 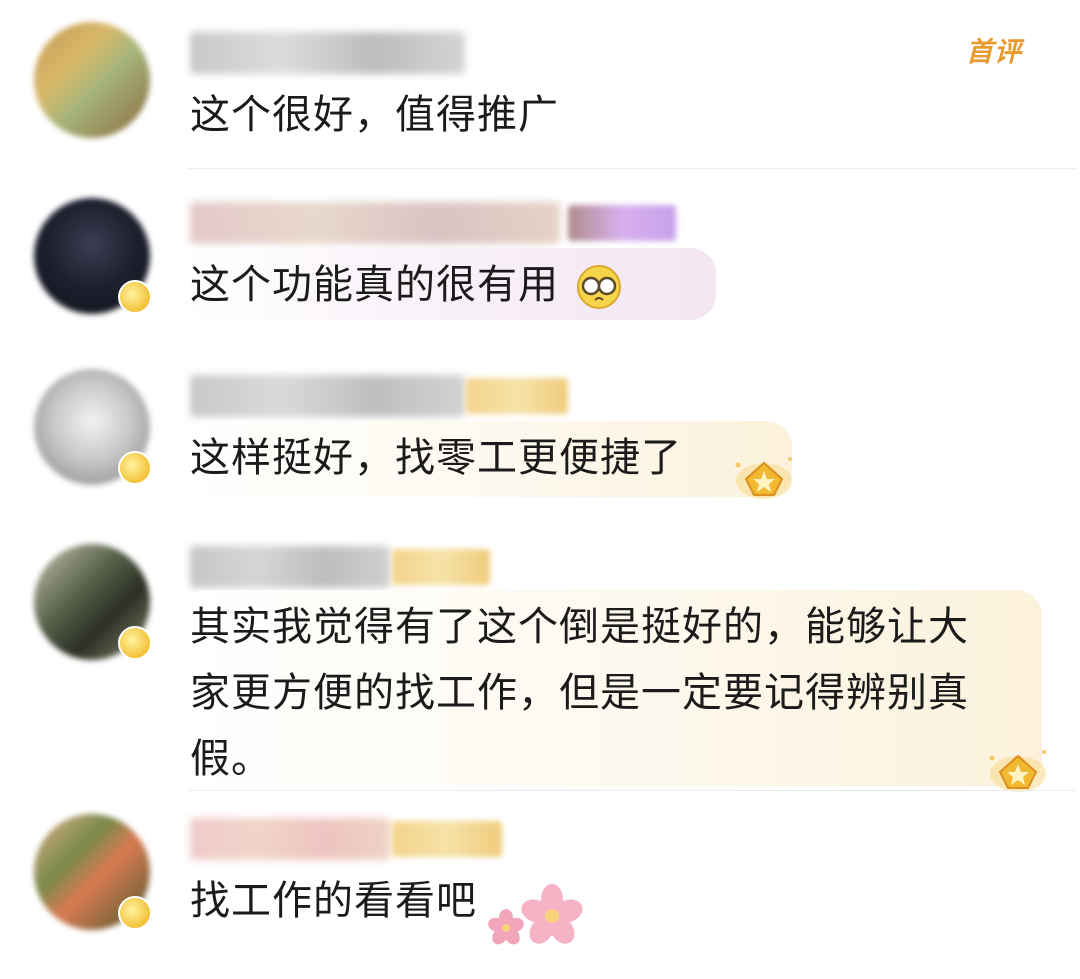 What do you see at coordinates (994, 52) in the screenshot?
I see `first-comment-badge: 首评` at bounding box center [994, 52].